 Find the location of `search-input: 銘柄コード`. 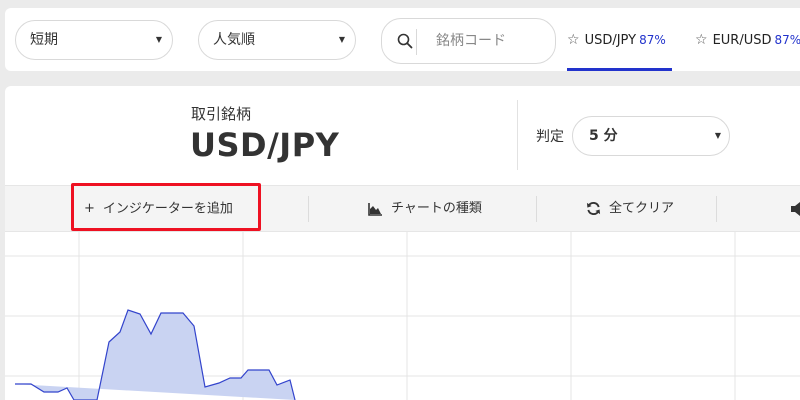

search-input: 銘柄コード is located at coordinates (471, 41).